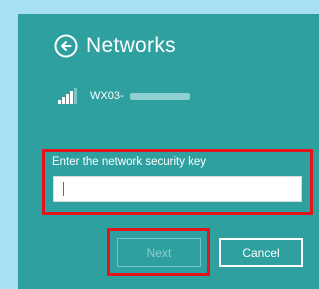 Image resolution: width=320 pixels, height=289 pixels. I want to click on next-button: Next, so click(159, 252).